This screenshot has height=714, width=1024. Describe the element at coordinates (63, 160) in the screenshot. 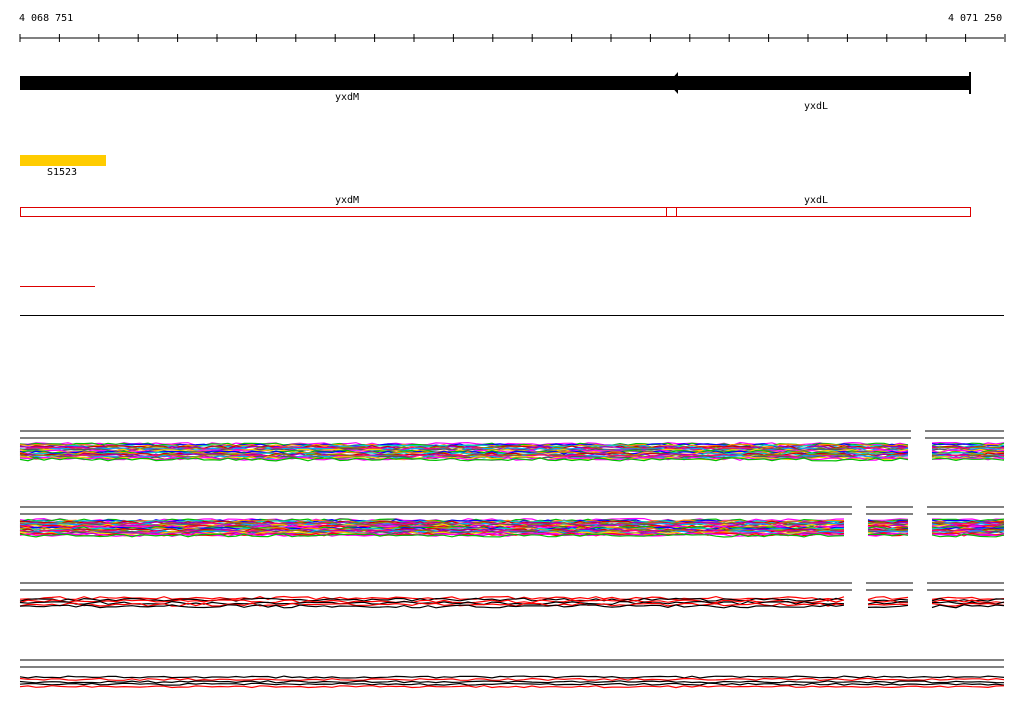

I see `feature-bar-s1523` at that location.